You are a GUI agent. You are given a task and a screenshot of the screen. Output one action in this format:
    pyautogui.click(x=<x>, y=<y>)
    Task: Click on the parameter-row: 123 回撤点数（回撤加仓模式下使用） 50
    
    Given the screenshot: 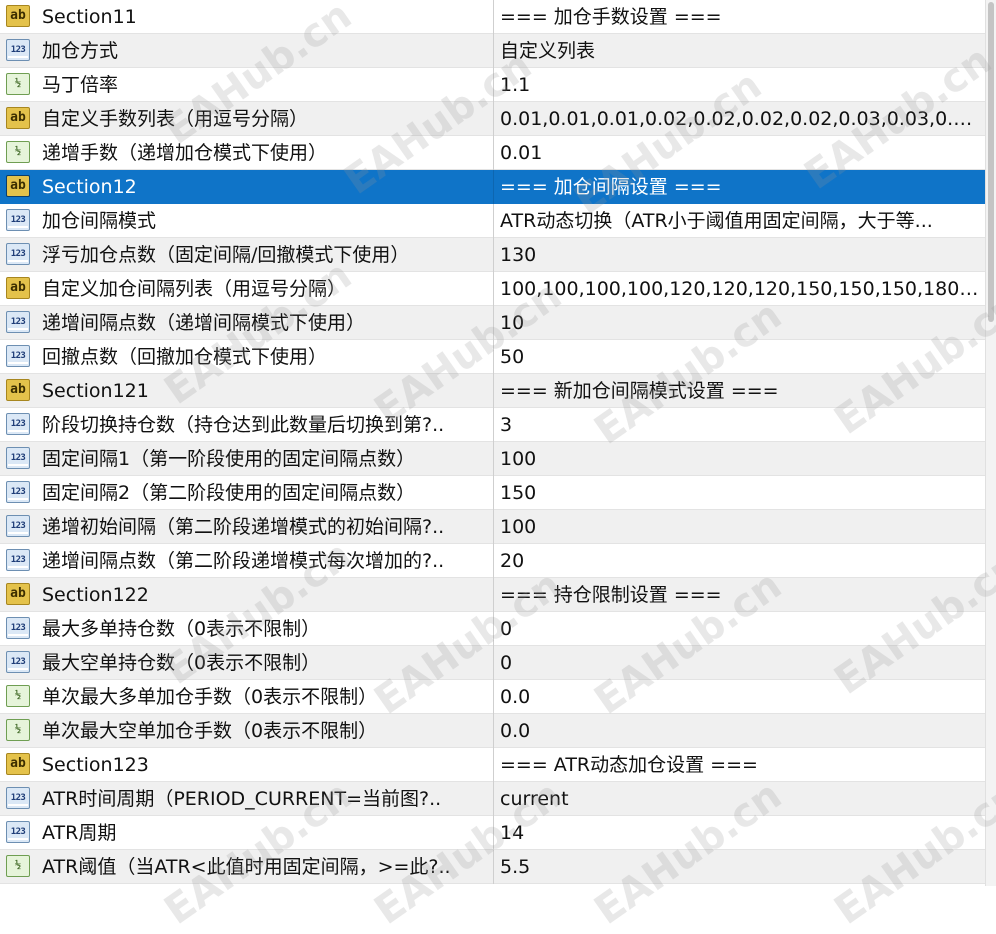 What is the action you would take?
    pyautogui.click(x=492, y=357)
    